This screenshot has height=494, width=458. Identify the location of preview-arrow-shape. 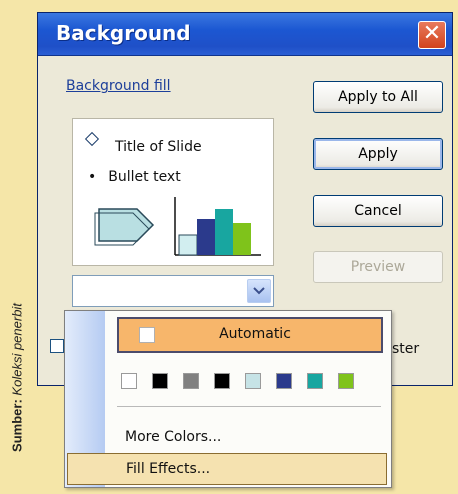
(124, 227).